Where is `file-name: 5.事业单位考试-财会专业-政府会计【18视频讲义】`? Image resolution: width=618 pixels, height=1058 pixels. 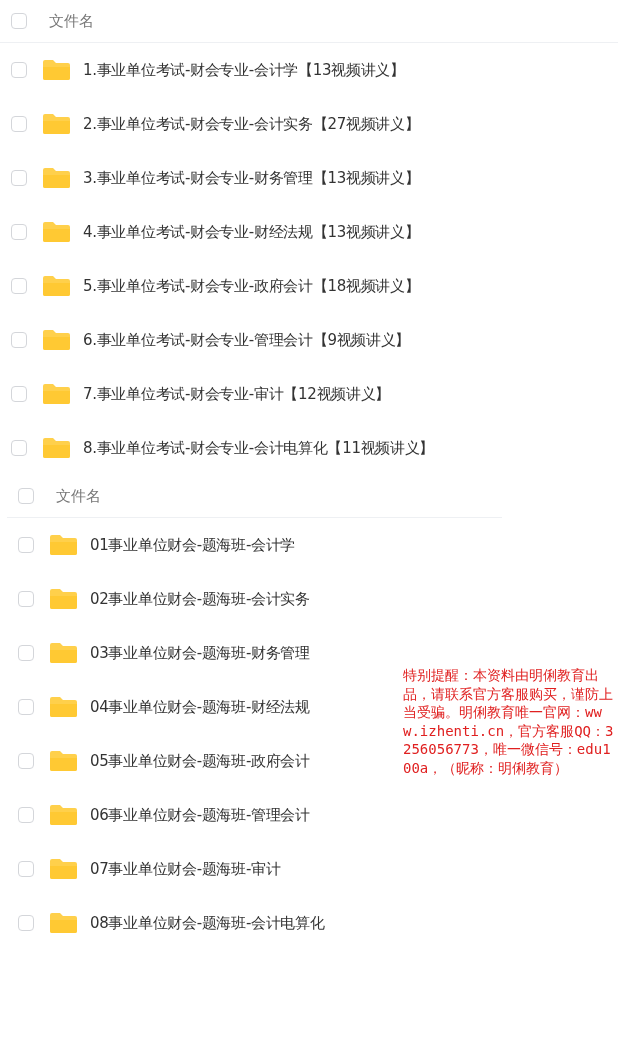
file-name: 5.事业单位考试-财会专业-政府会计【18视频讲义】 is located at coordinates (251, 286).